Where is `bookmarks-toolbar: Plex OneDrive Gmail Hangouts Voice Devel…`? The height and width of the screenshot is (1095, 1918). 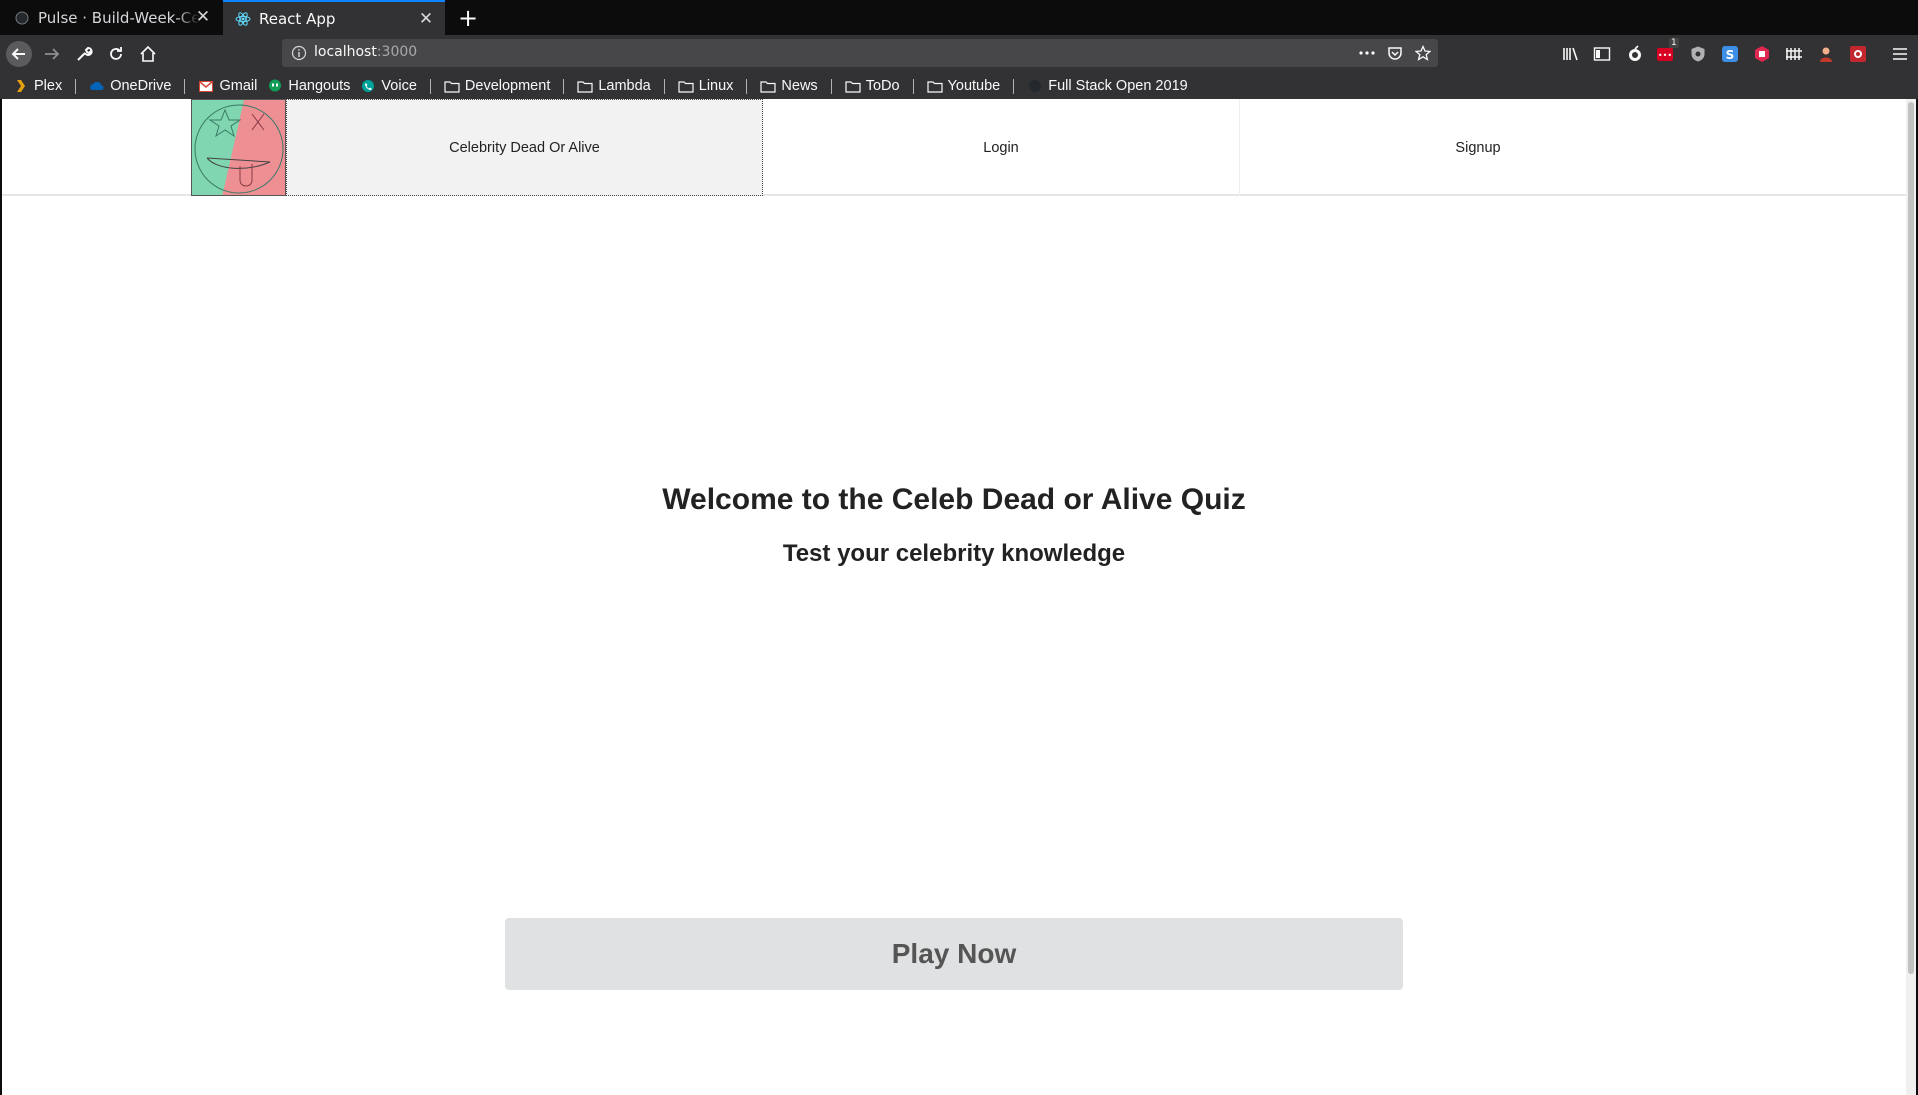
bookmarks-toolbar: Plex OneDrive Gmail Hangouts Voice Devel… is located at coordinates (959, 86).